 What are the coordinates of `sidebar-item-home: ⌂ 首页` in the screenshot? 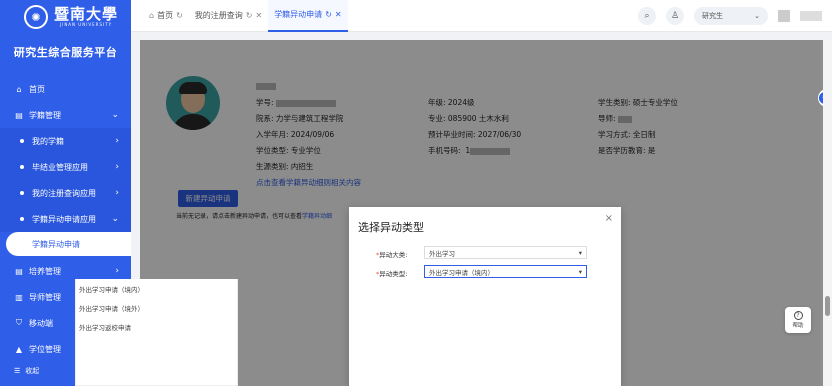 It's located at (65, 89).